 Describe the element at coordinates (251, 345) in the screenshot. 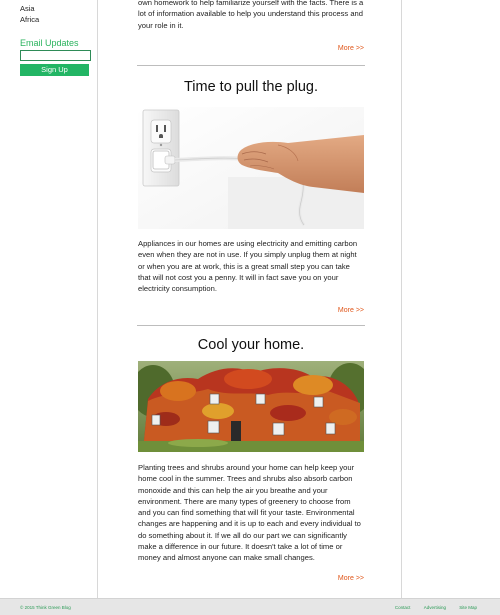

I see `article-title: Cool your home.` at that location.